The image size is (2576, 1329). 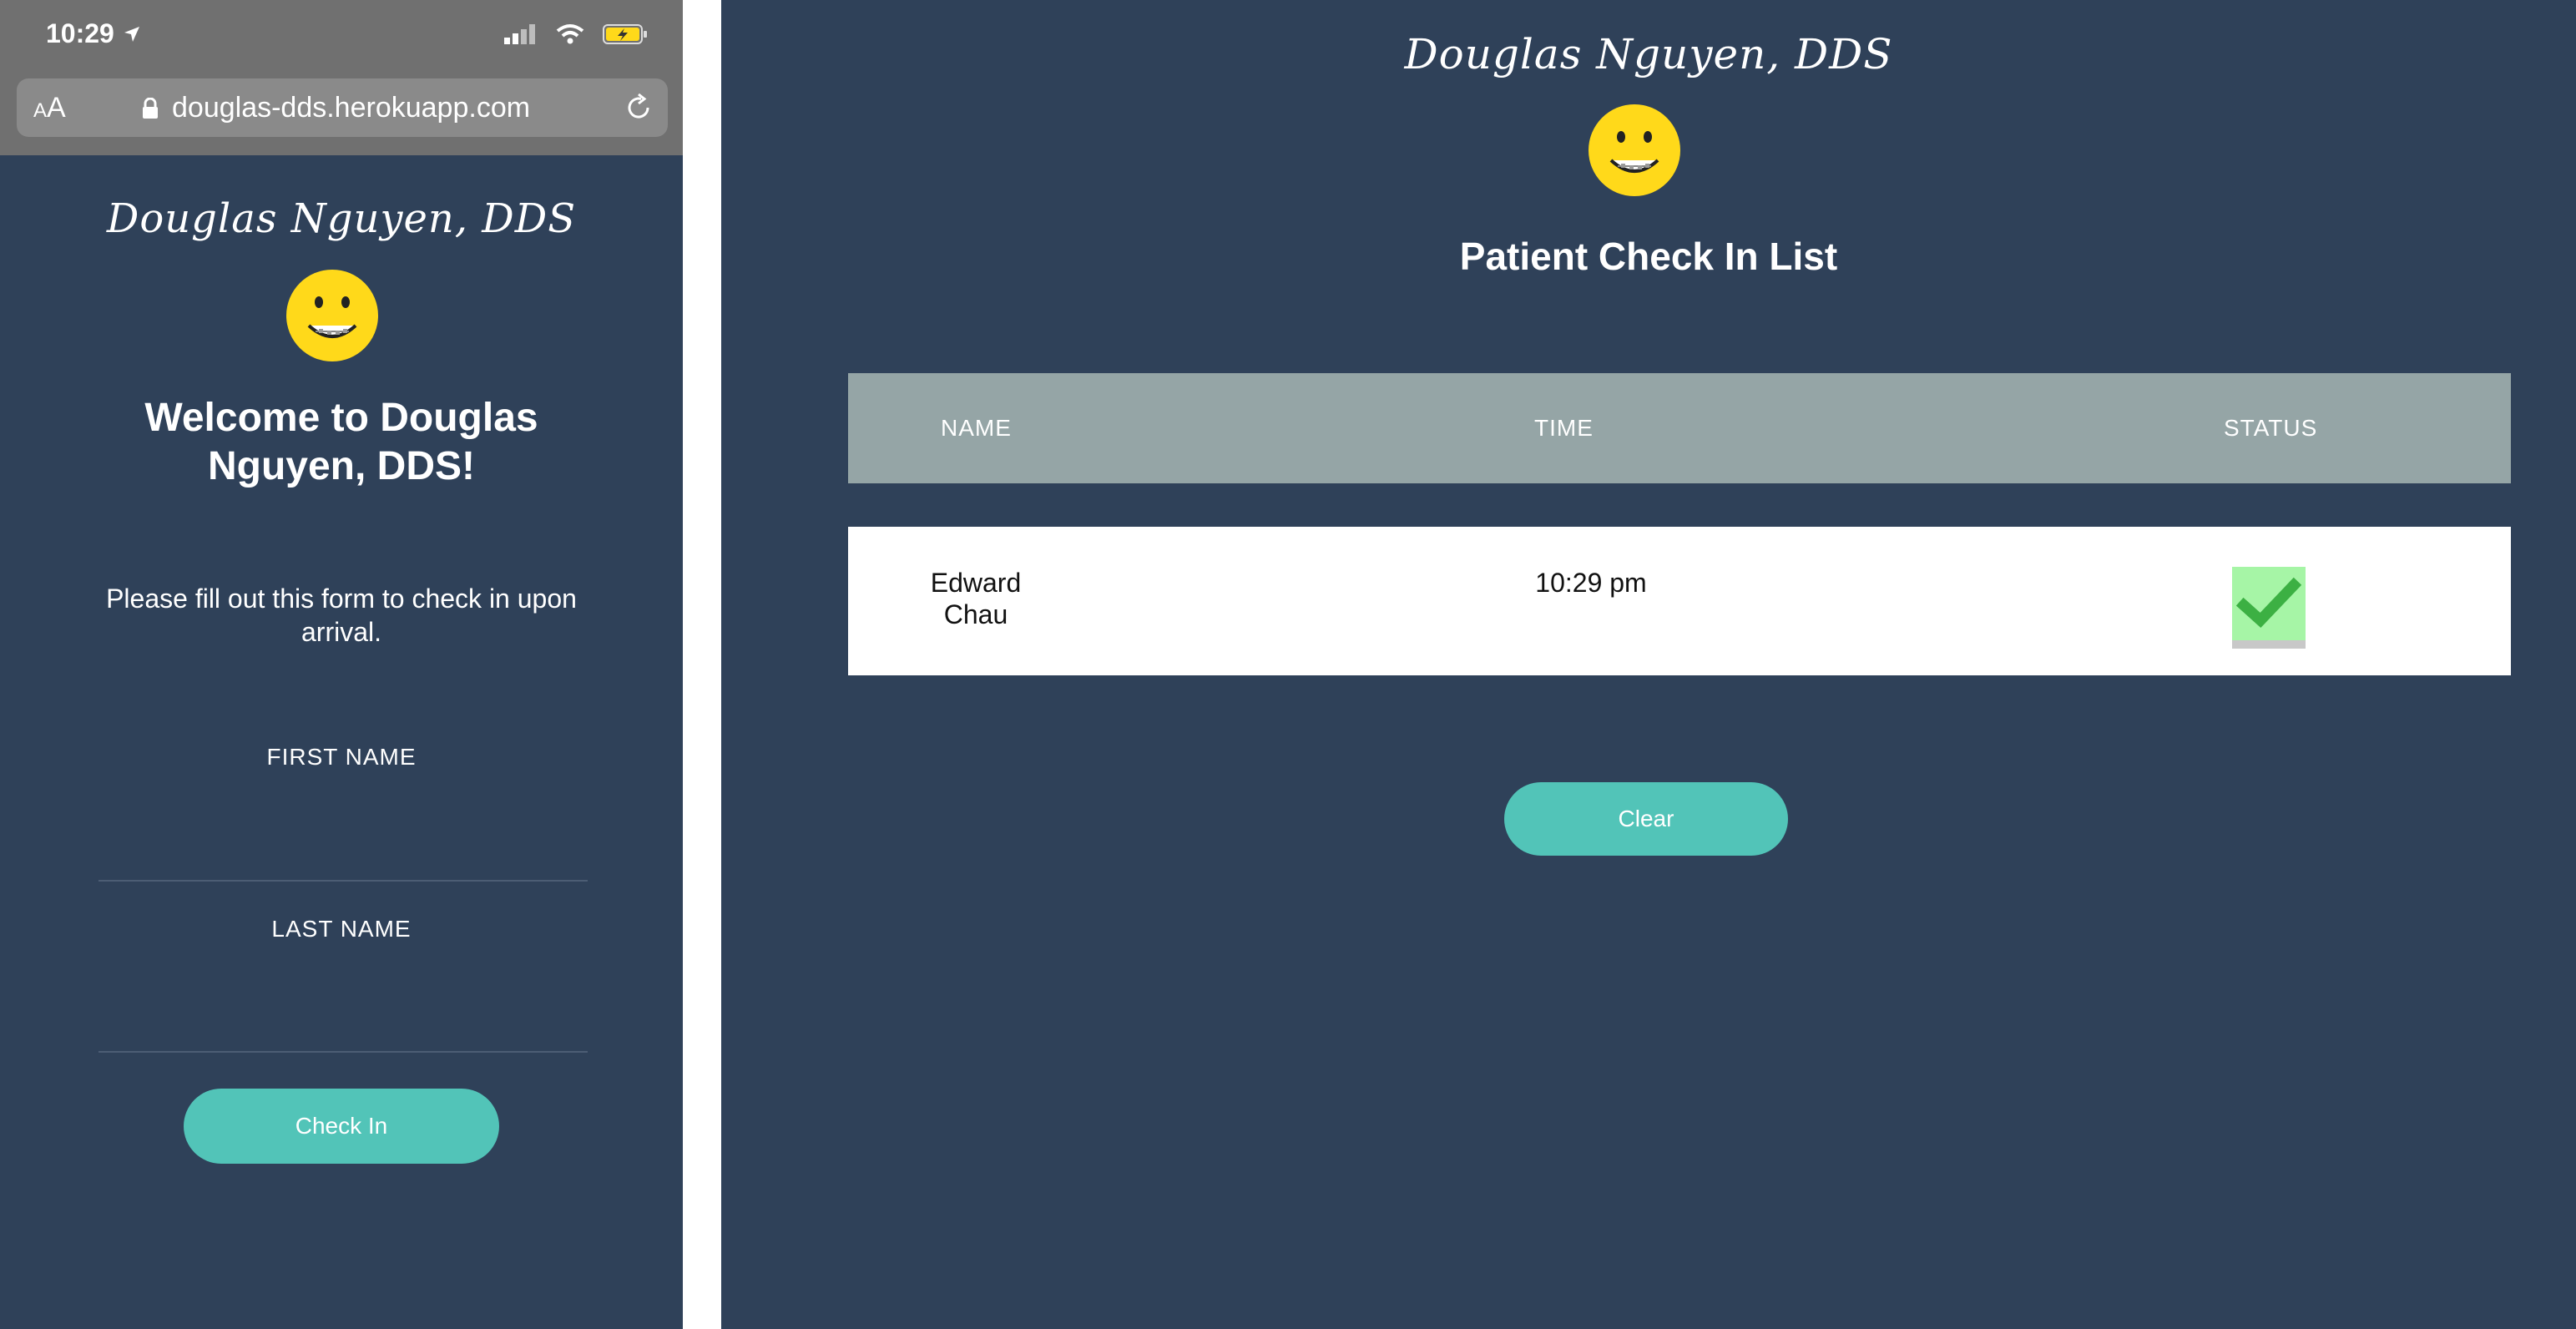 What do you see at coordinates (1679, 601) in the screenshot?
I see `table-row: Edward Chau 10:29 pm` at bounding box center [1679, 601].